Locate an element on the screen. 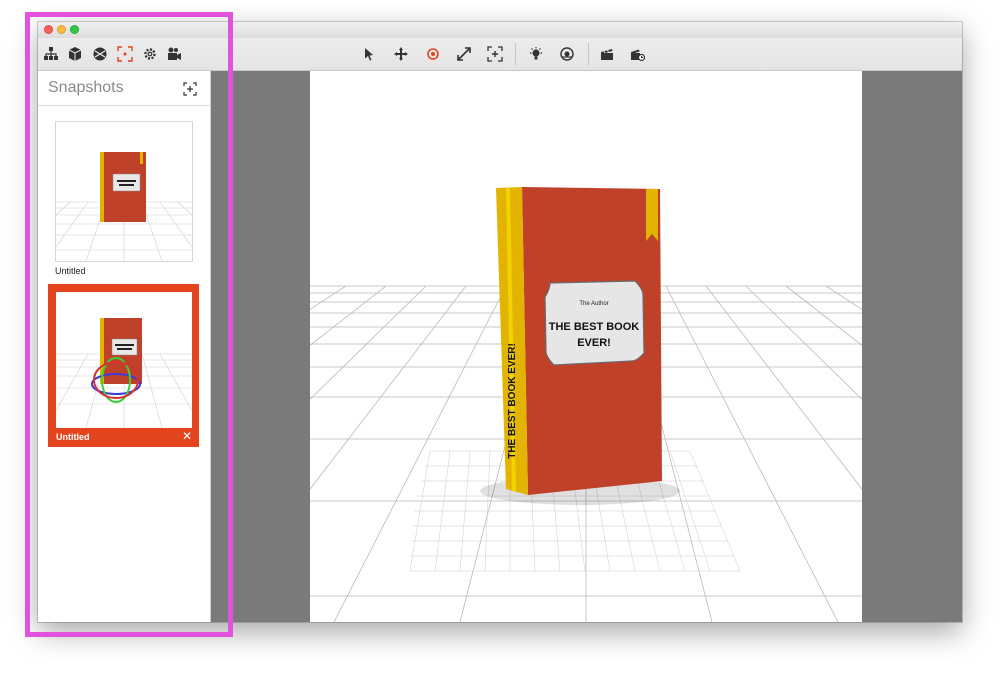  light-bulb-icon is located at coordinates (536, 54).